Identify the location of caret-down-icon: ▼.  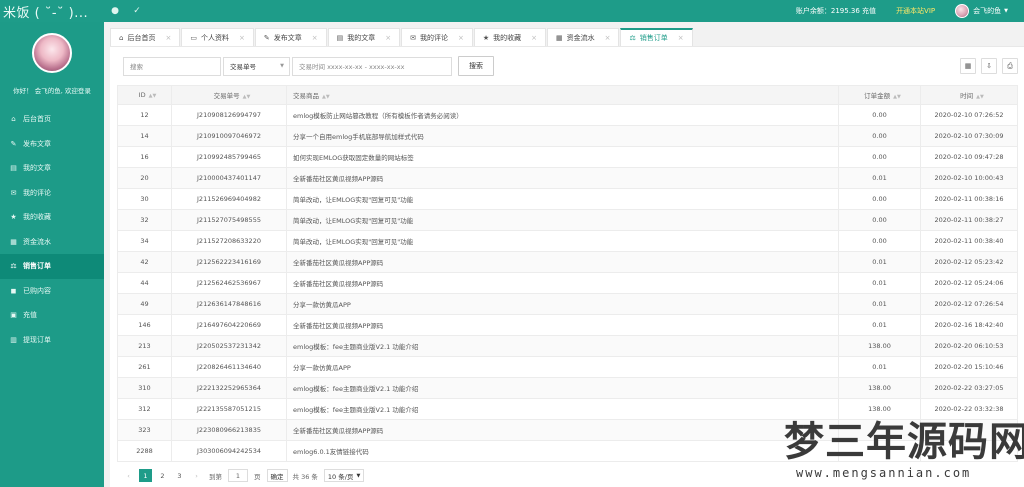
(1006, 11).